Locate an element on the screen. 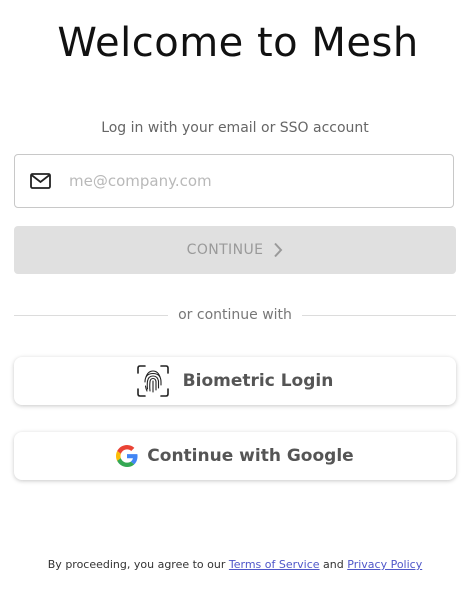  fingerprint-icon is located at coordinates (152, 381).